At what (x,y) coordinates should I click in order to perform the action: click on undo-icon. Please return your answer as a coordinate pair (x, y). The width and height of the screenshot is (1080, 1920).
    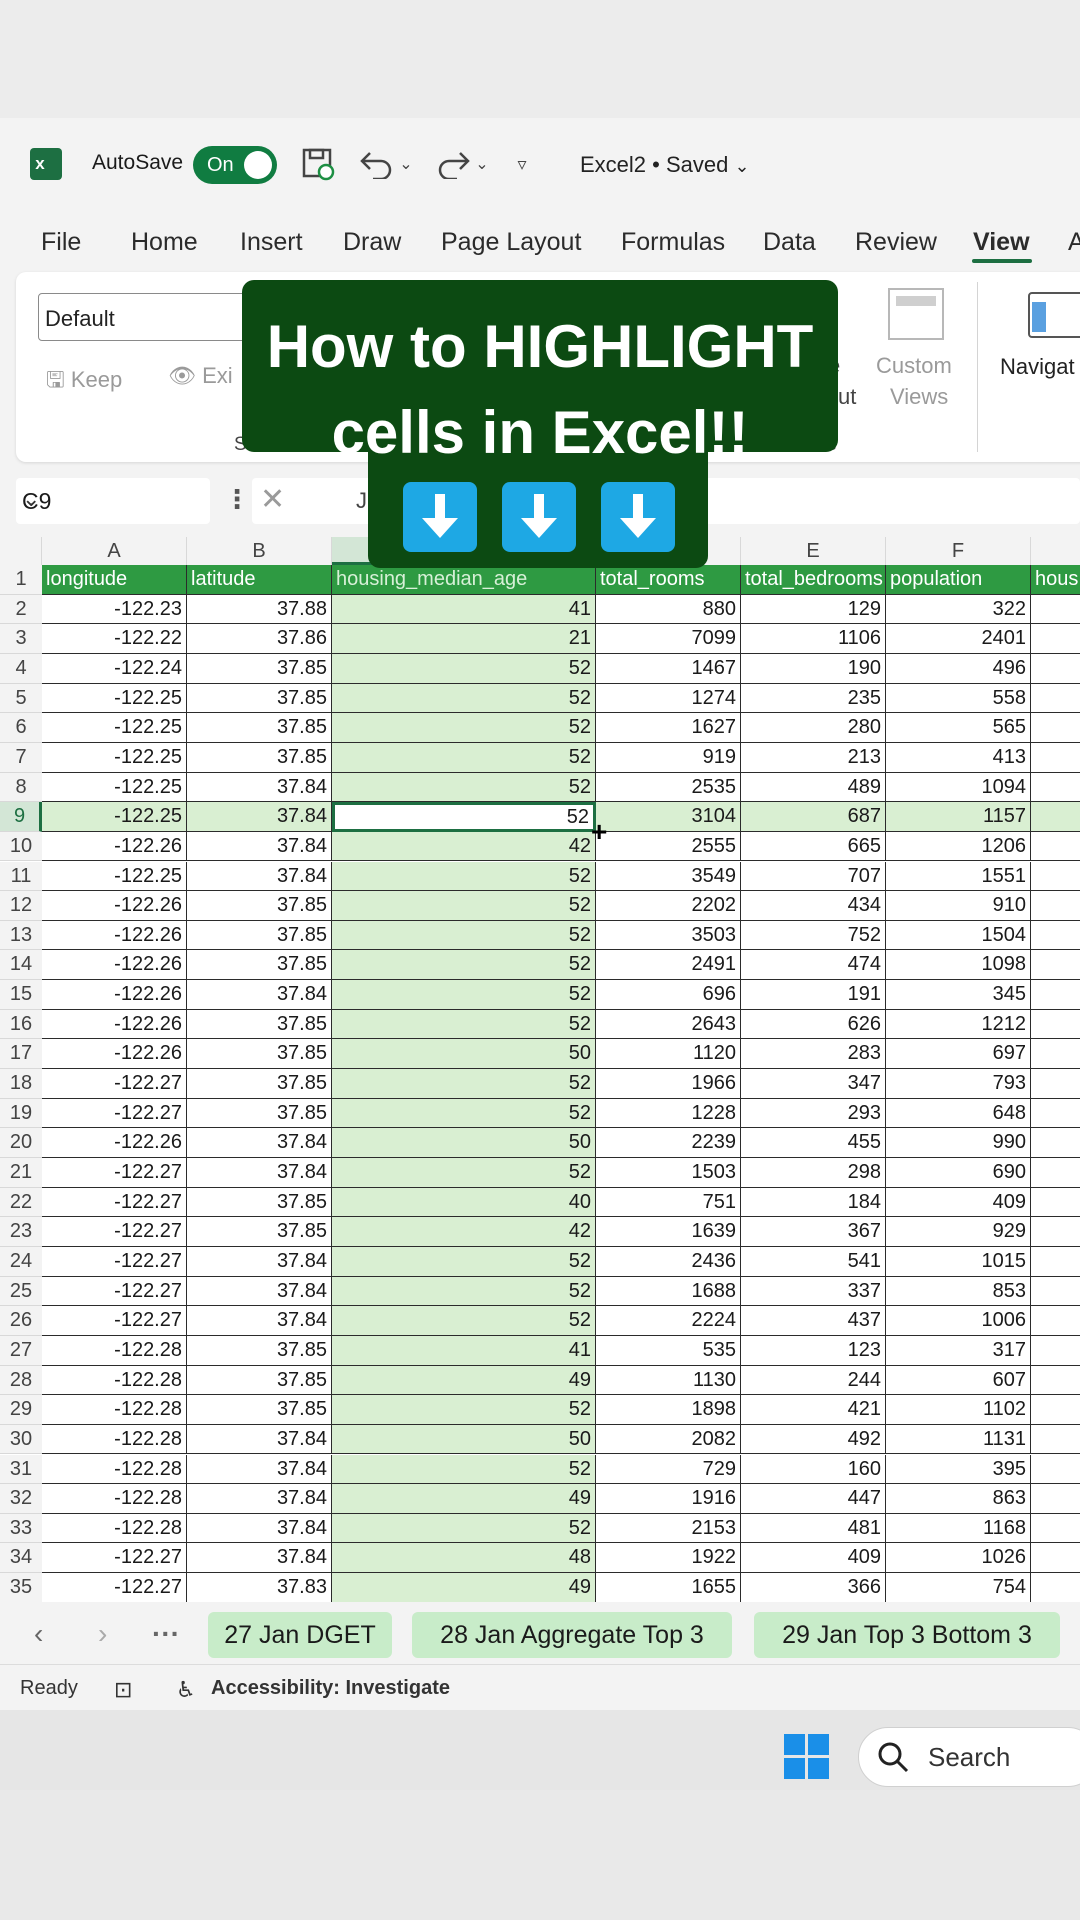
    Looking at the image, I should click on (376, 164).